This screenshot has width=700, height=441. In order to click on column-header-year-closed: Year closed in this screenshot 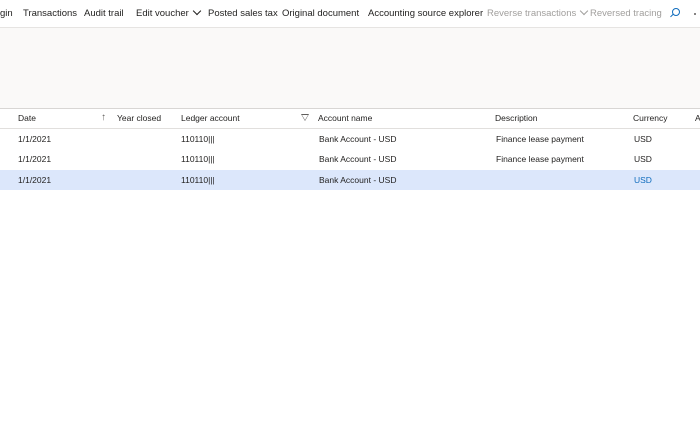, I will do `click(139, 118)`.